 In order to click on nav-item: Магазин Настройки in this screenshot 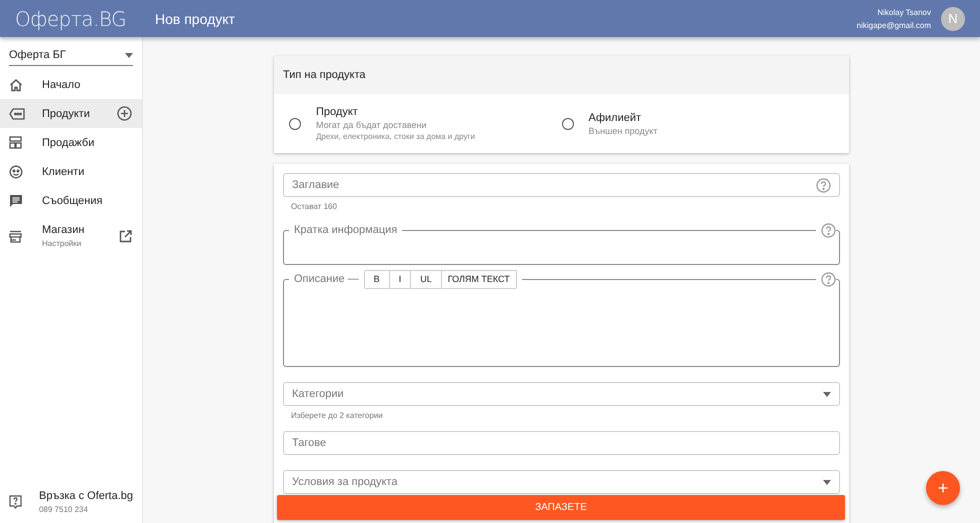, I will do `click(71, 236)`.